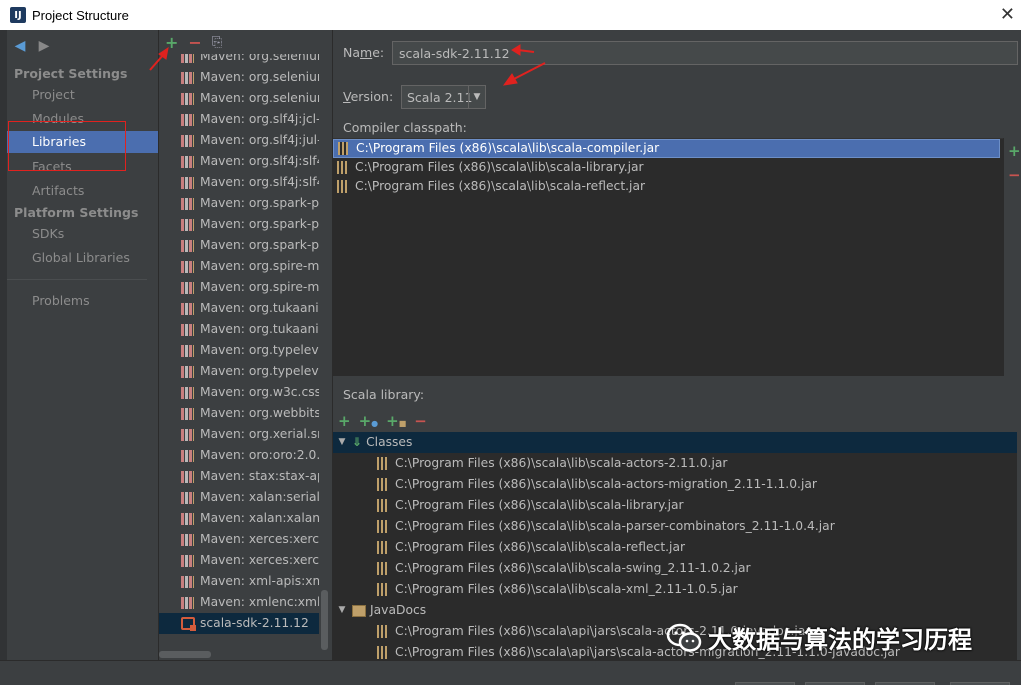  Describe the element at coordinates (259, 602) in the screenshot. I see `library-list-item-label: Maven: xmlenc:xmlenc` at that location.